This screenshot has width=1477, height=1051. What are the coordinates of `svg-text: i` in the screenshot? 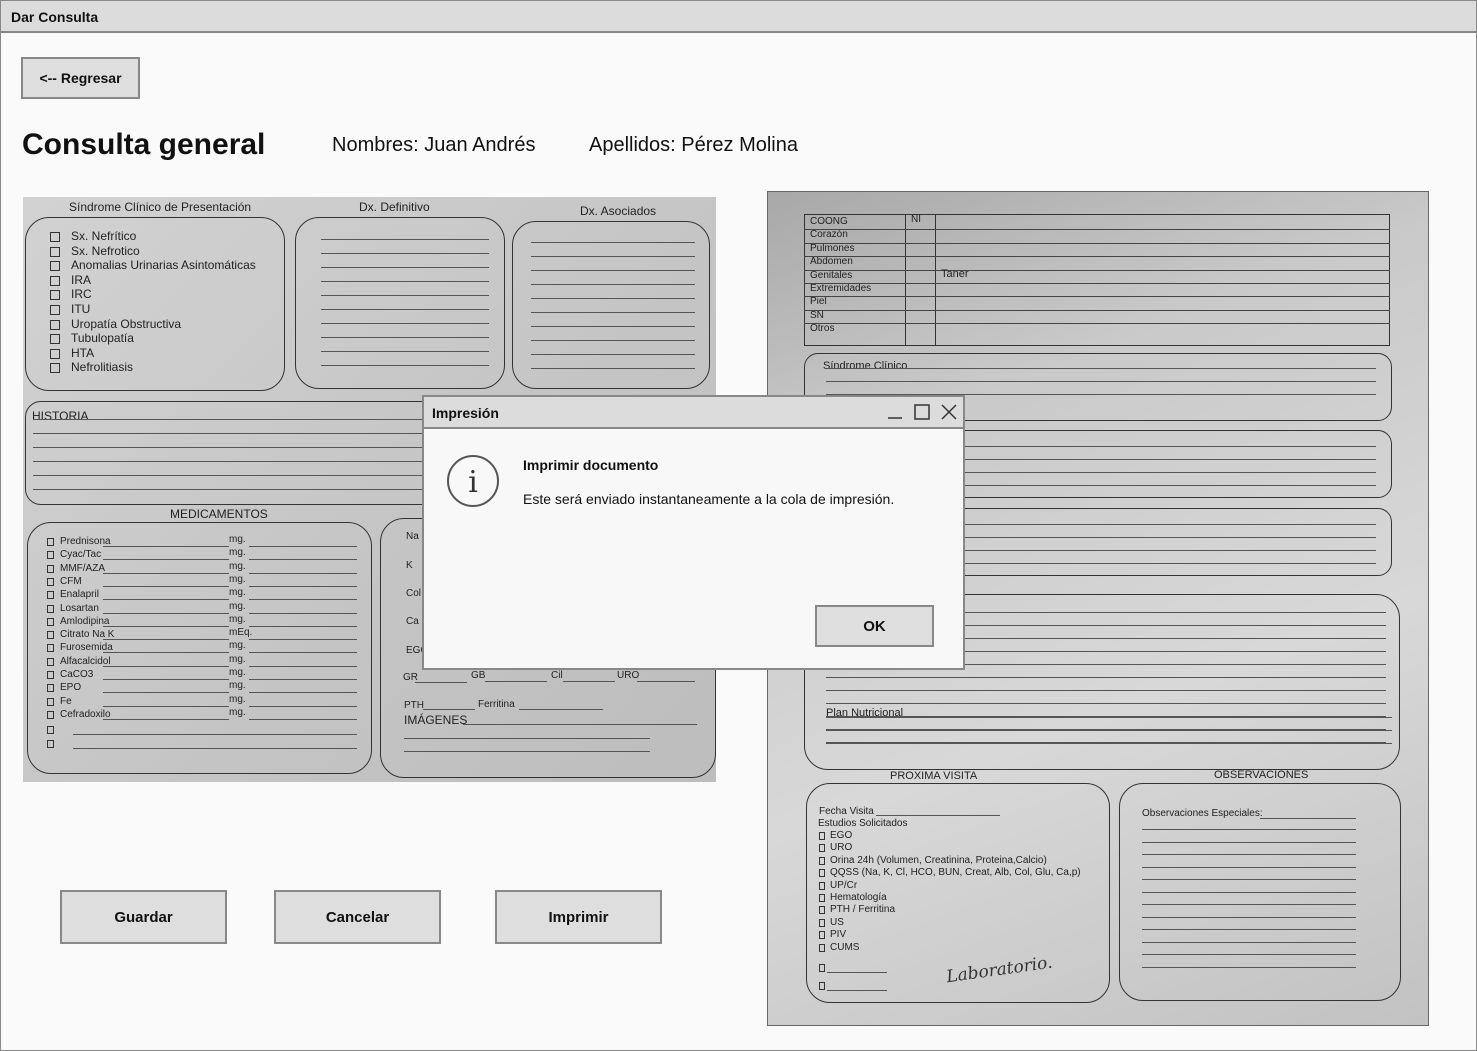 It's located at (473, 482).